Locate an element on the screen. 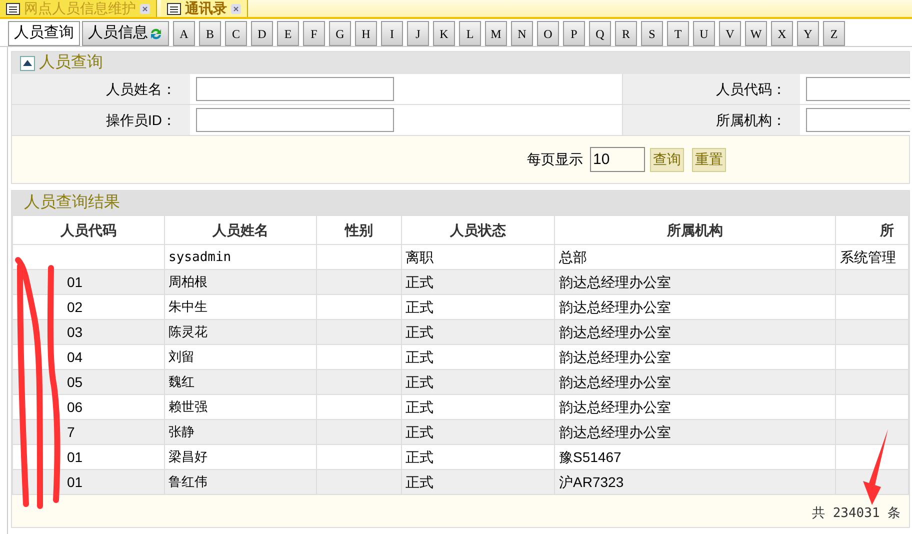 This screenshot has width=912, height=534. letter-button: P is located at coordinates (574, 33).